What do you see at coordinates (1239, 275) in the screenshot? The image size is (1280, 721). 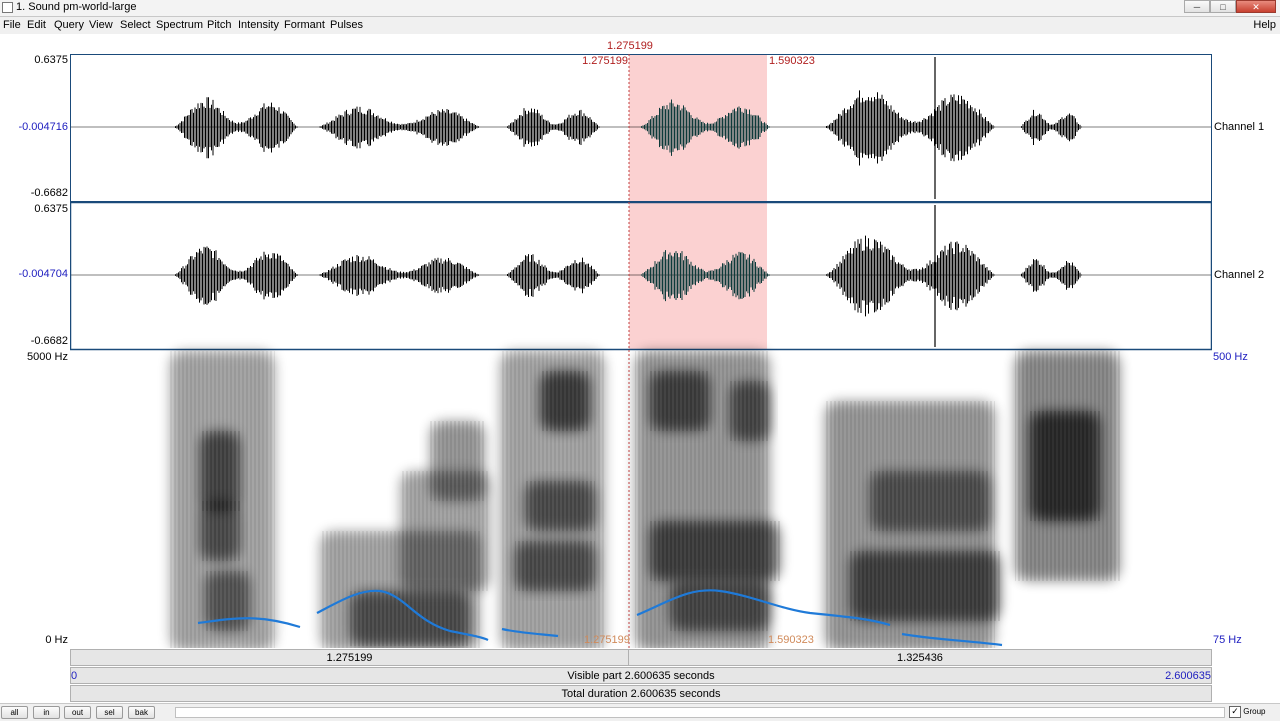 I see `channel-2-label: Channel 2` at bounding box center [1239, 275].